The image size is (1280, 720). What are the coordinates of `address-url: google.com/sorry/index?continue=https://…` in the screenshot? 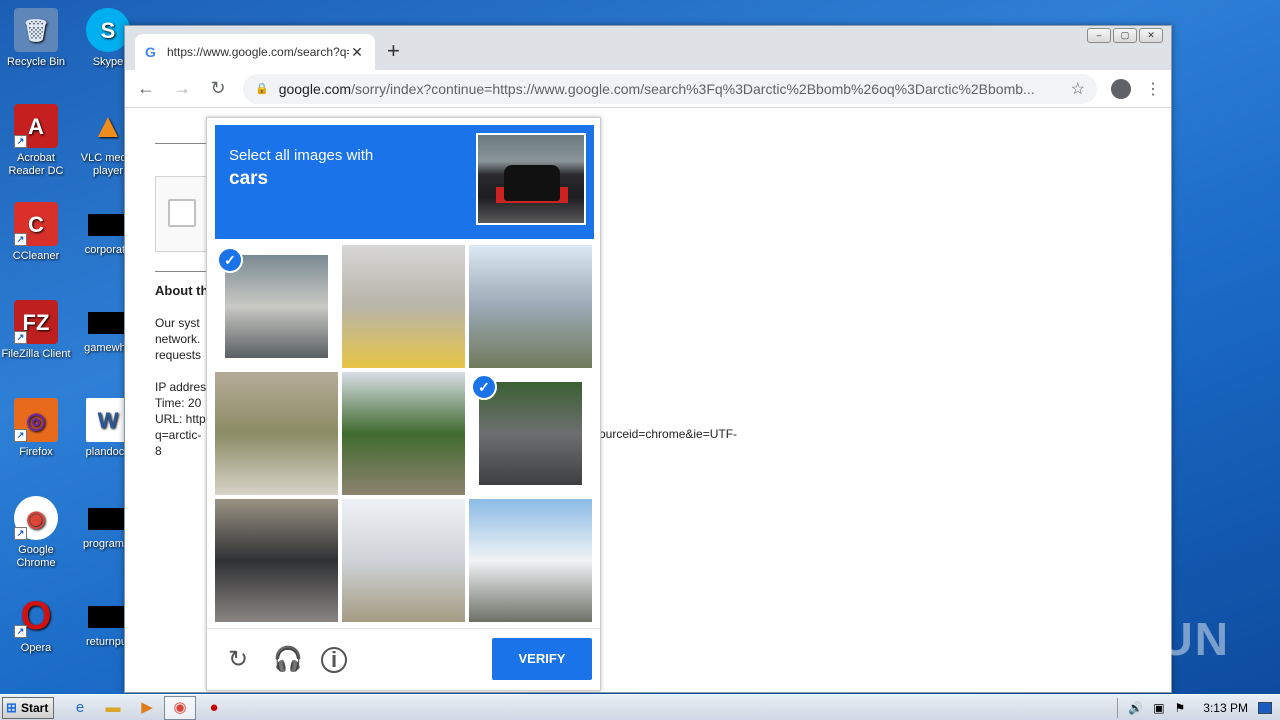 It's located at (671, 89).